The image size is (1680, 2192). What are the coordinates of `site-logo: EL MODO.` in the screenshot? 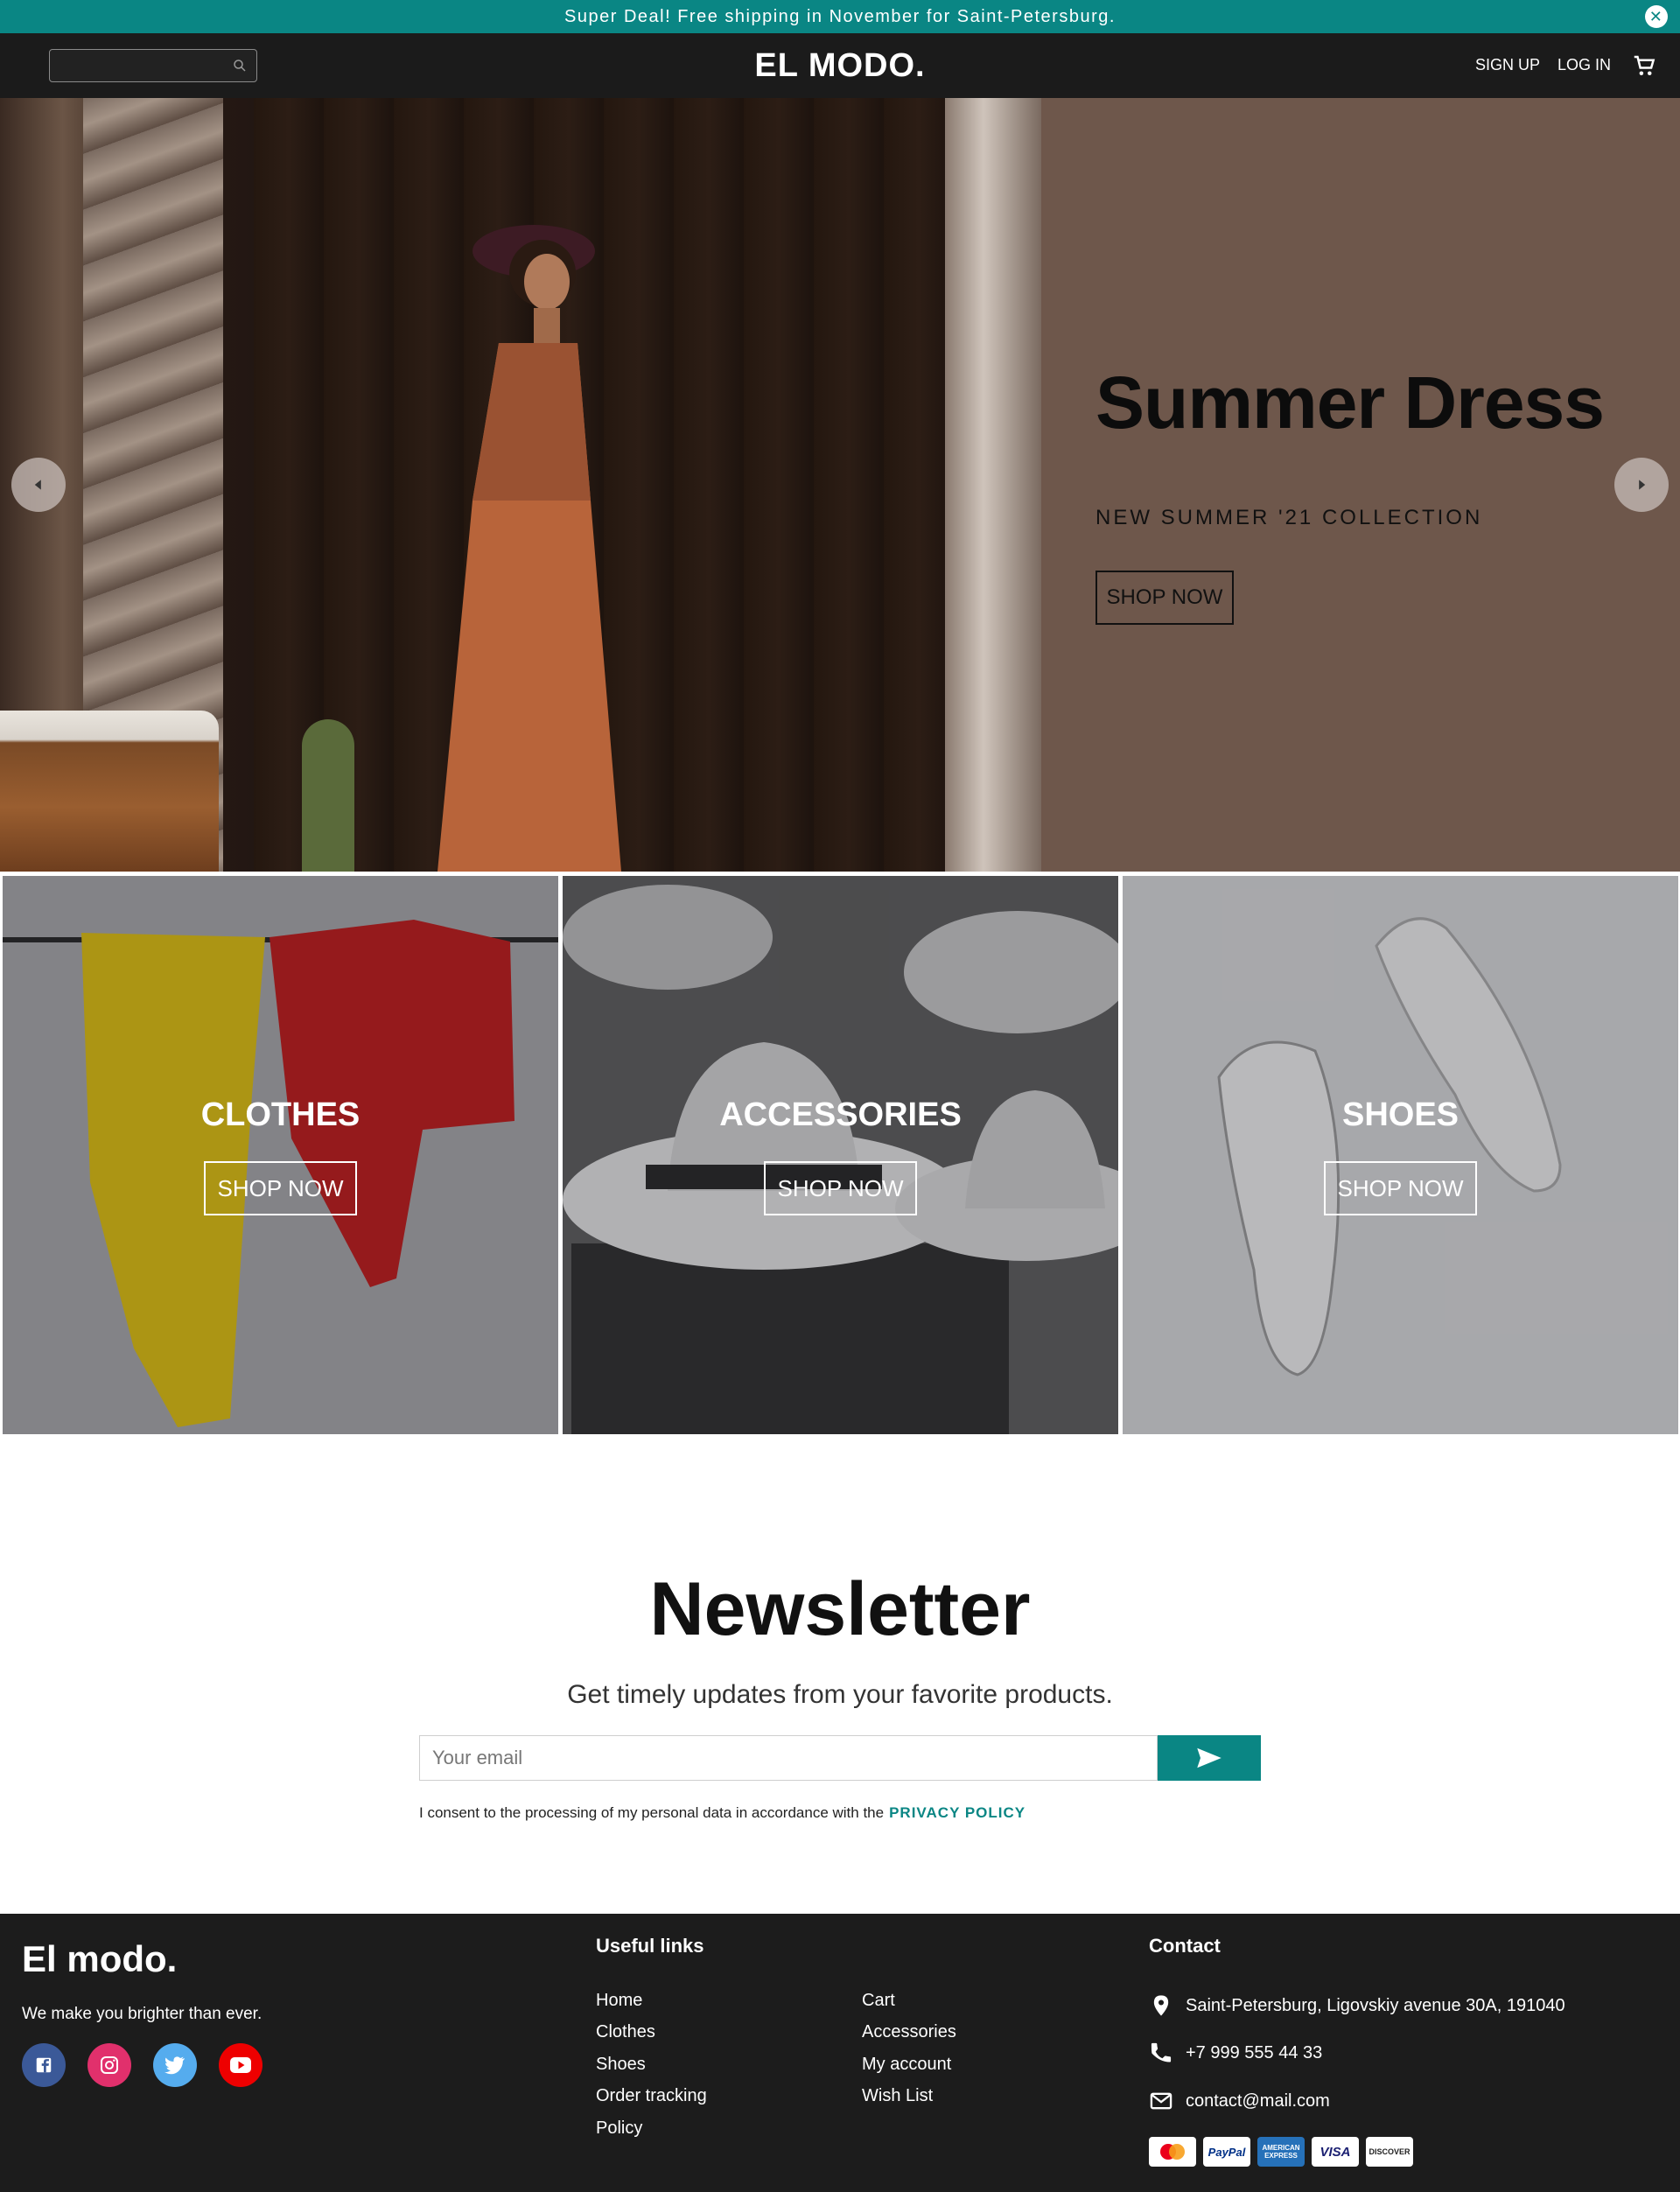 It's located at (839, 65).